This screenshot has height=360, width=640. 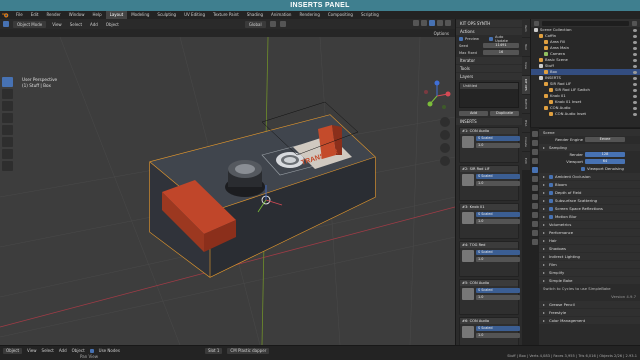 What do you see at coordinates (213, 350) in the screenshot?
I see `slot-dropdown: Slot 1` at bounding box center [213, 350].